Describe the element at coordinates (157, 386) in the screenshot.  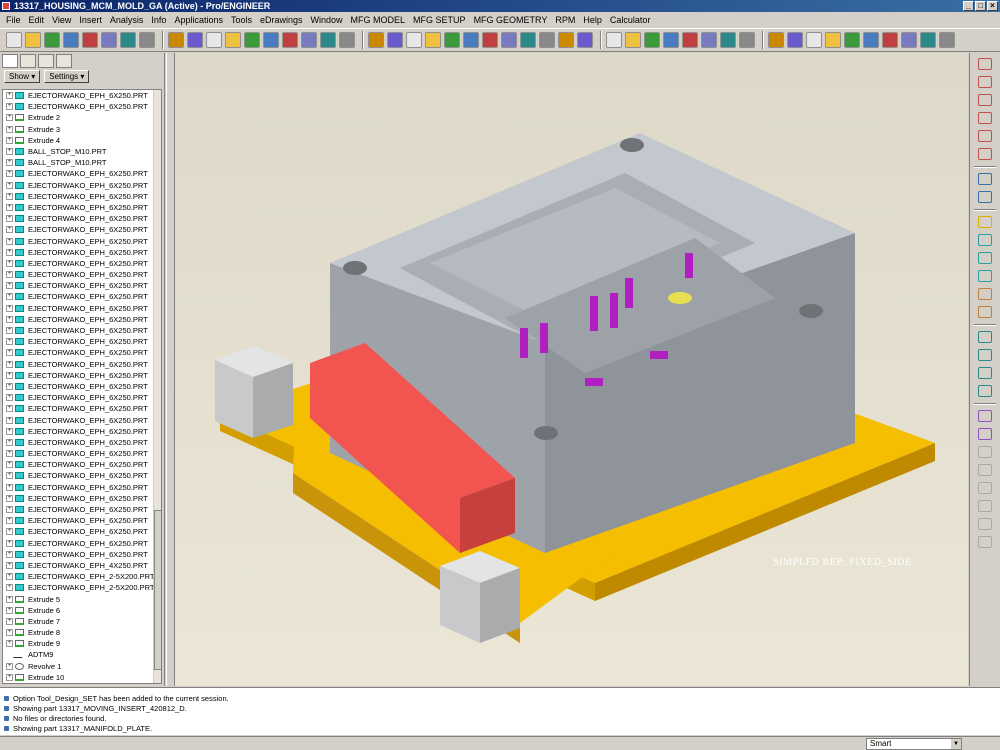
I see `tree-scrollbar` at that location.